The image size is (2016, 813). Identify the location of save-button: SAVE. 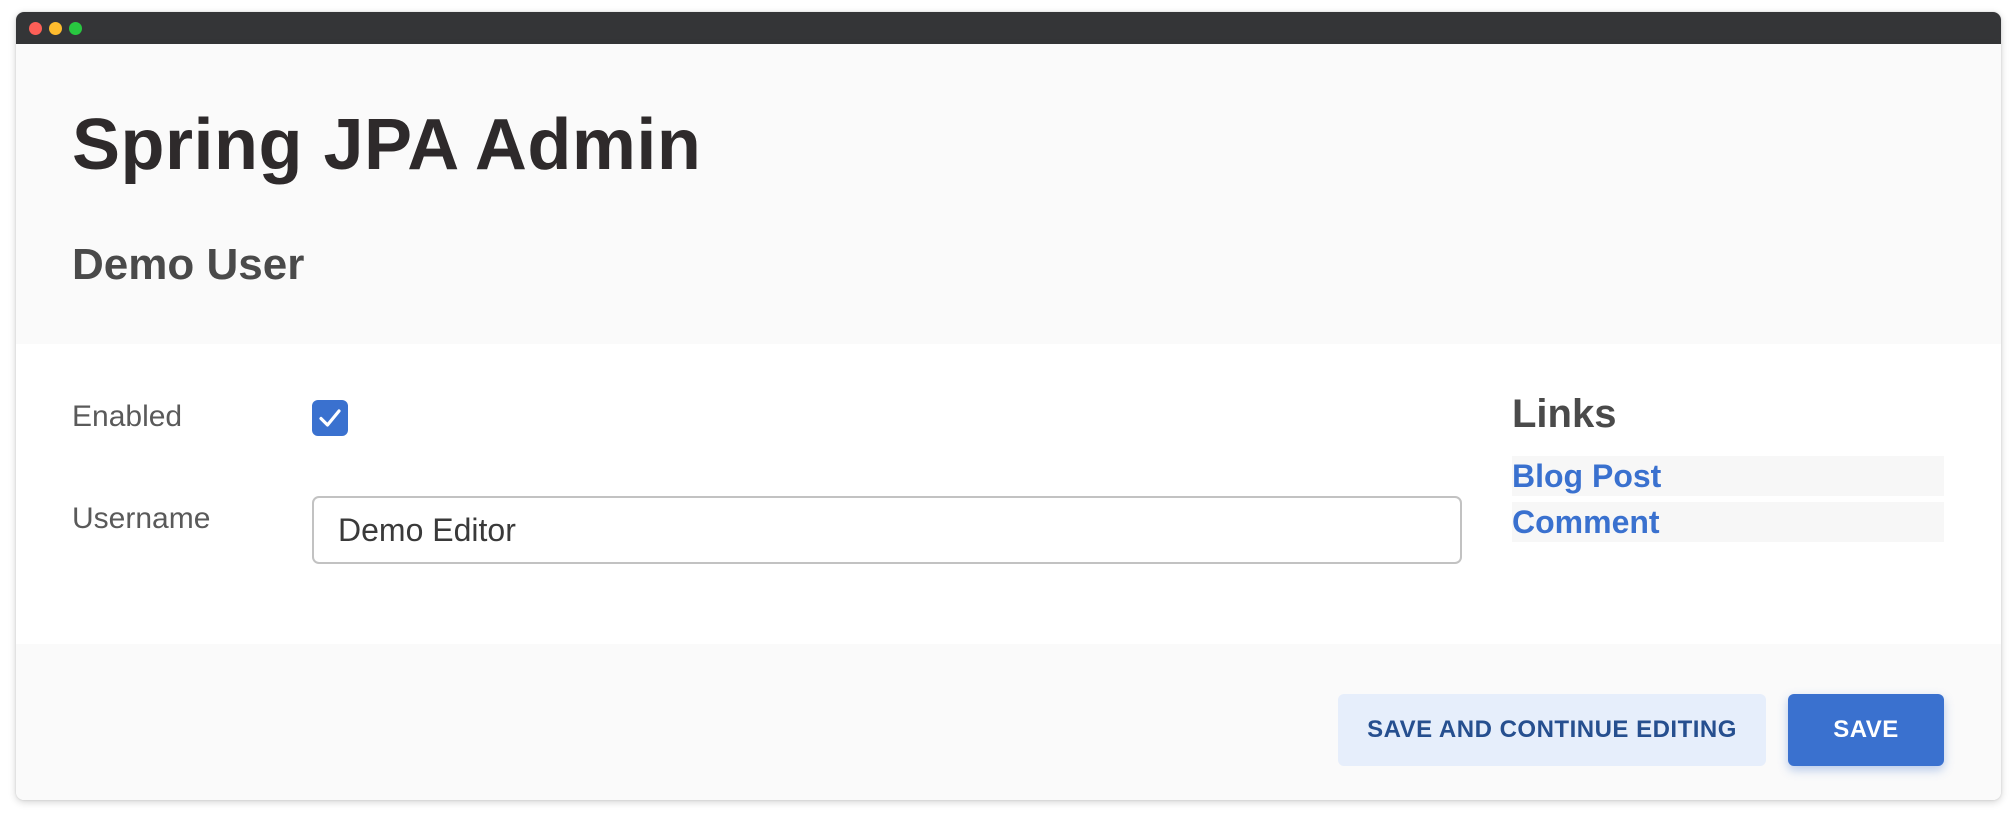
(1866, 730).